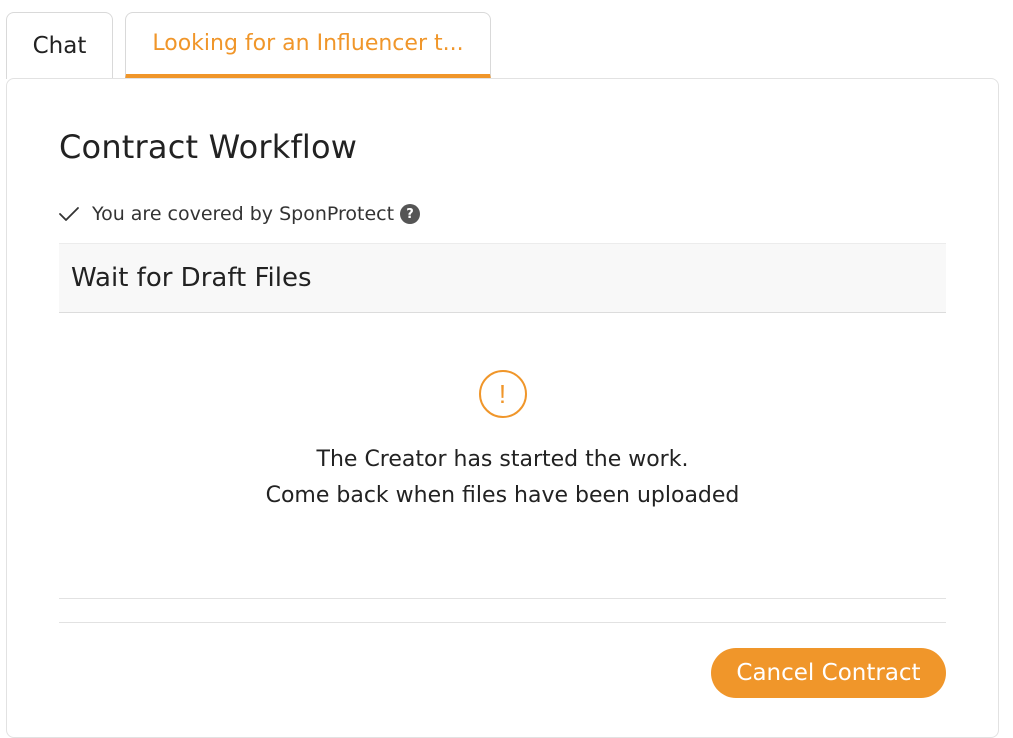 This screenshot has height=738, width=1013. I want to click on coverage-status: You are covered by SponProtect ?, so click(239, 214).